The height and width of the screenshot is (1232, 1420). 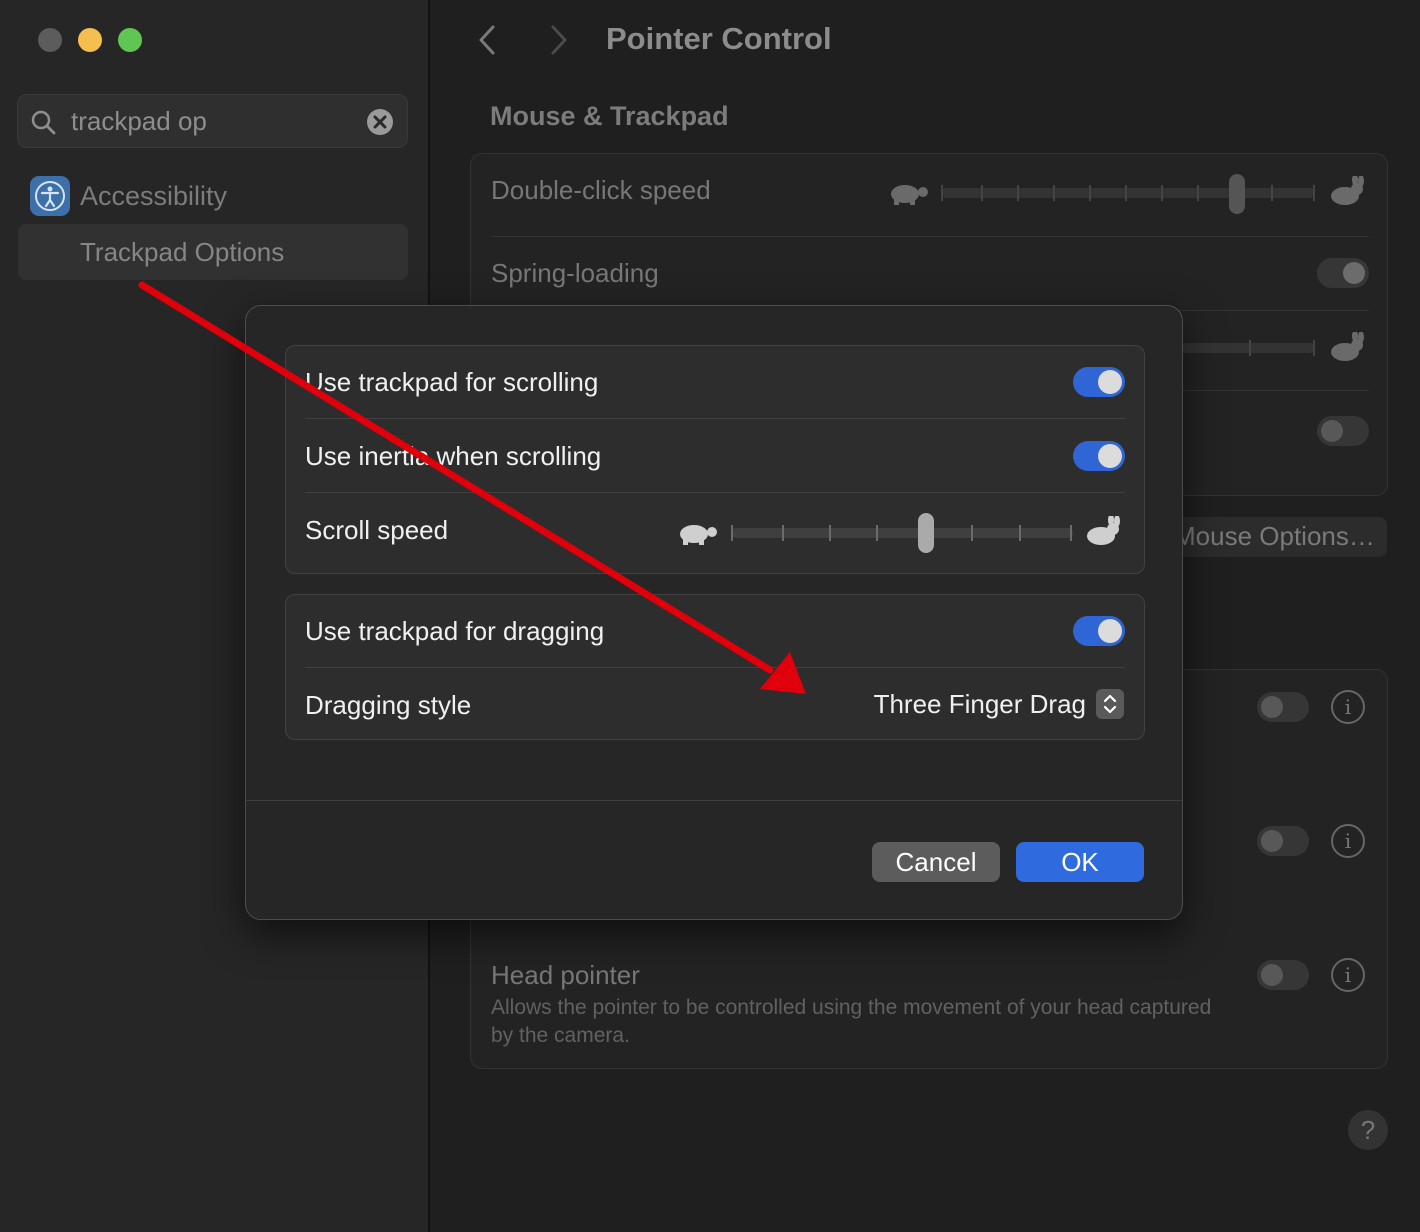 I want to click on head-pointer-label: Head pointer, so click(x=565, y=975).